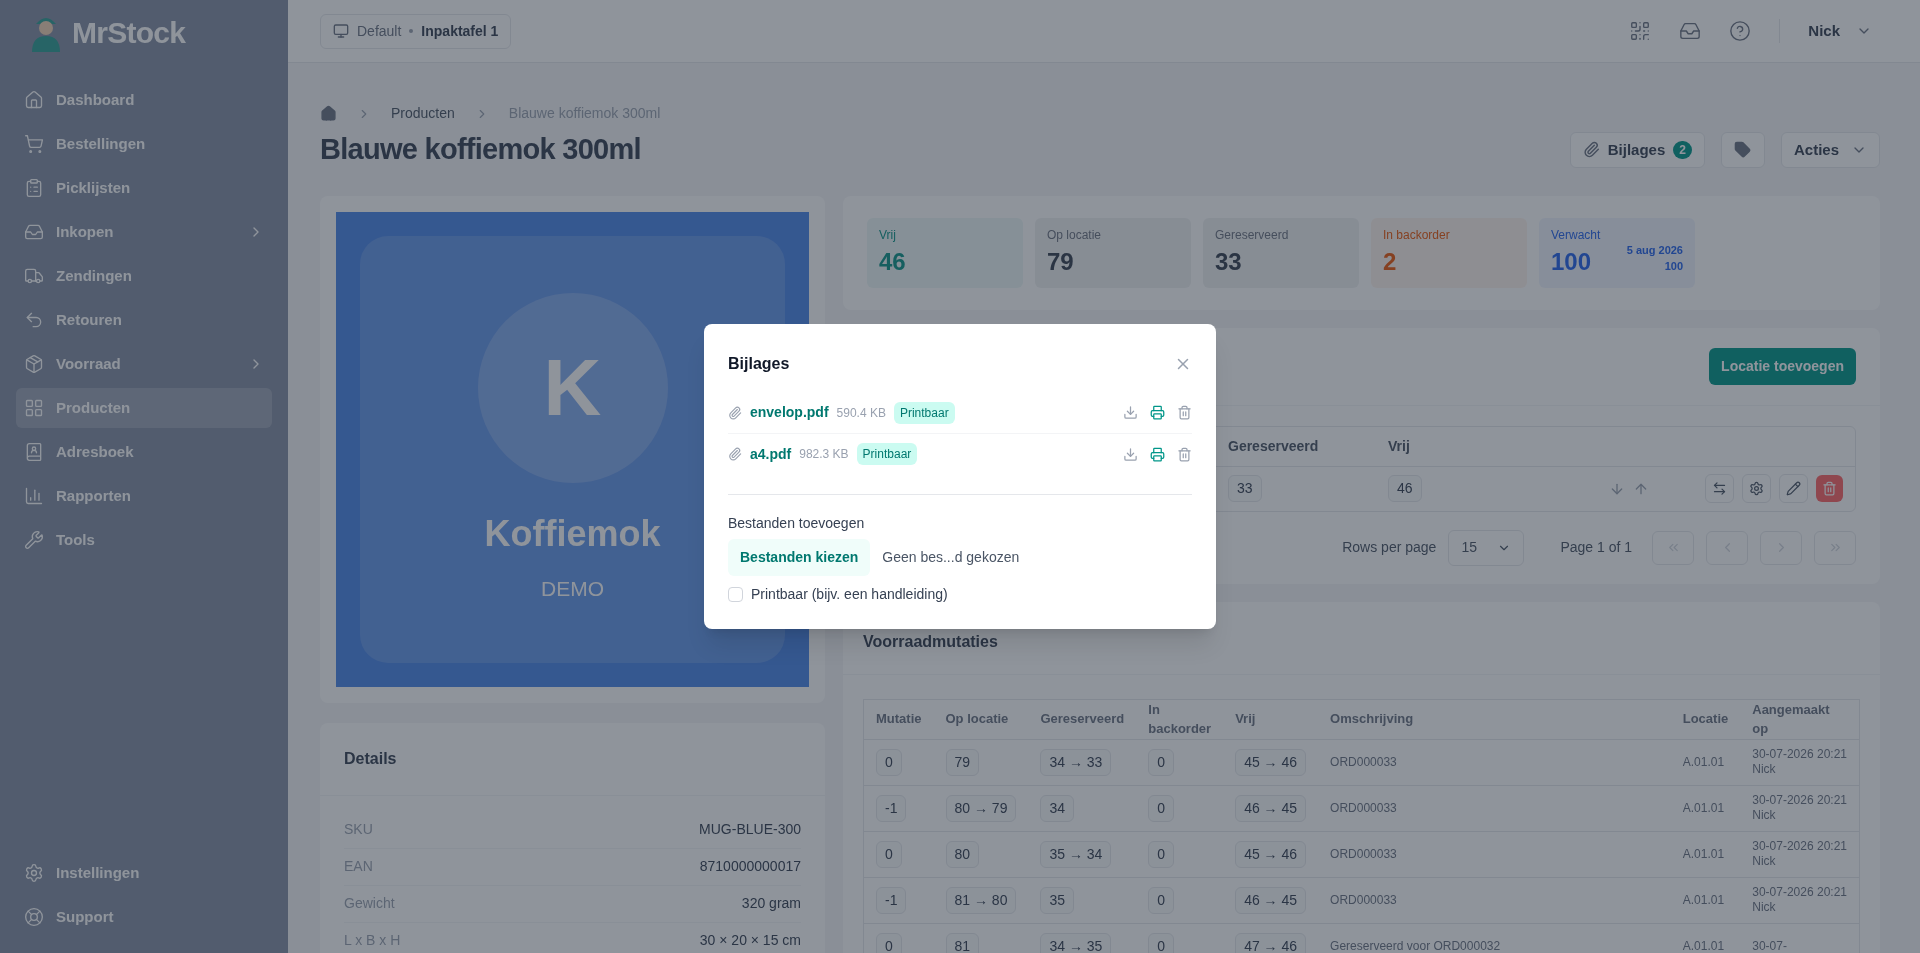  What do you see at coordinates (144, 496) in the screenshot?
I see `sidebar-item: Rapporten` at bounding box center [144, 496].